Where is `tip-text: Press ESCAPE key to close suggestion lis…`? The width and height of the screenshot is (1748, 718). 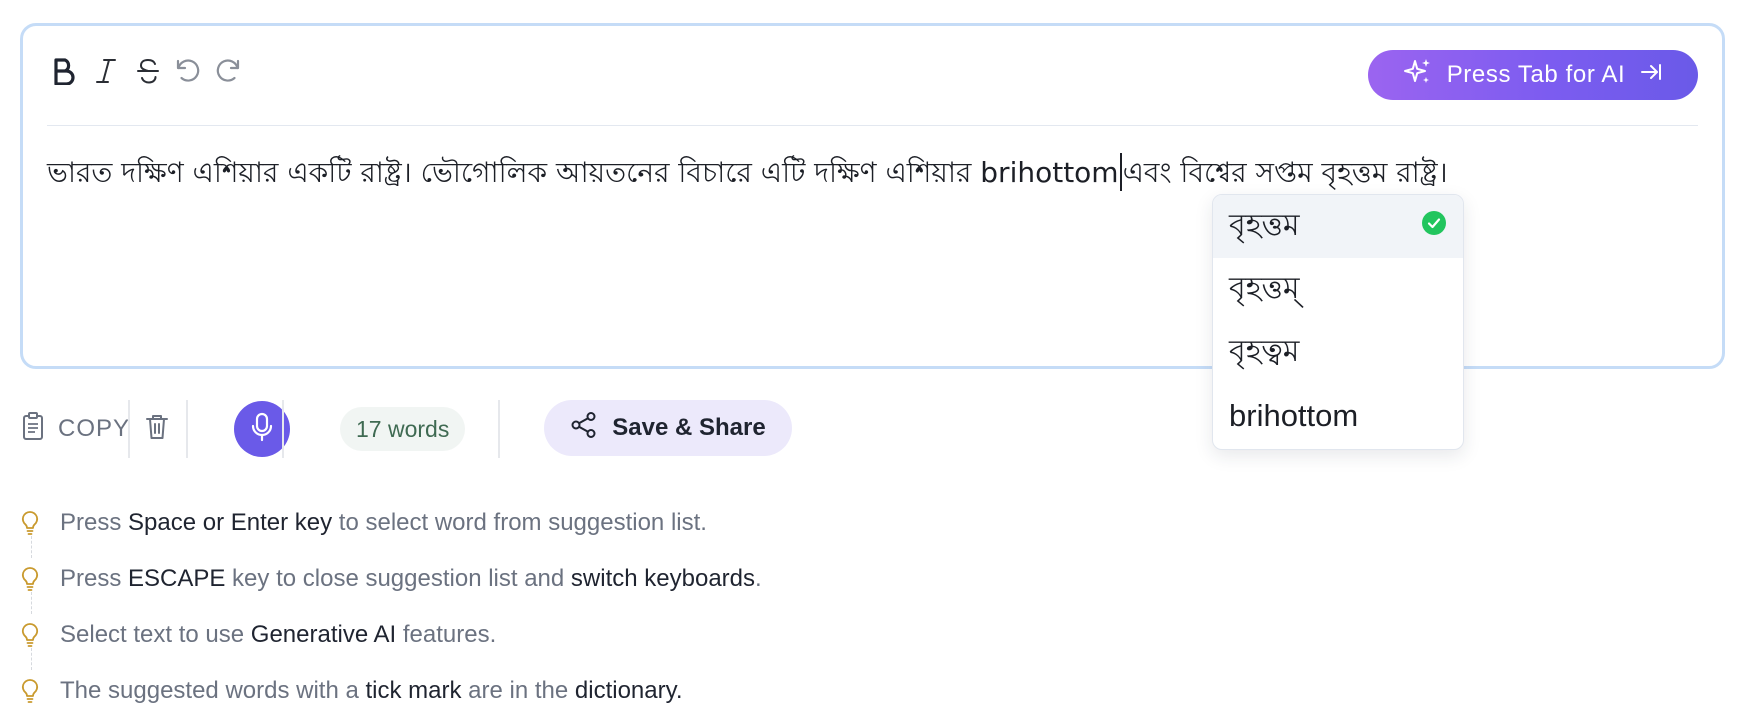 tip-text: Press ESCAPE key to close suggestion lis… is located at coordinates (411, 579).